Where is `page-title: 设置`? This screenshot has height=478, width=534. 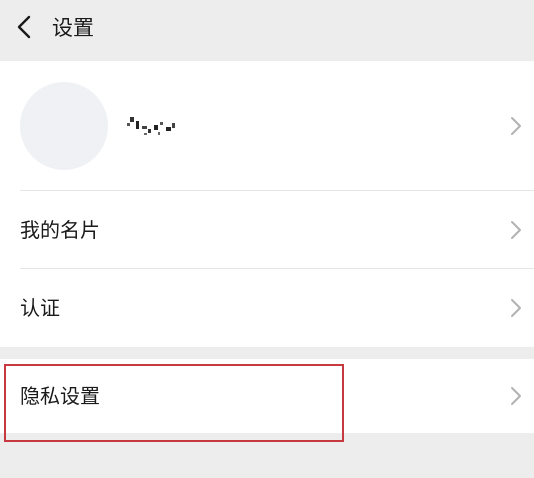 page-title: 设置 is located at coordinates (73, 28).